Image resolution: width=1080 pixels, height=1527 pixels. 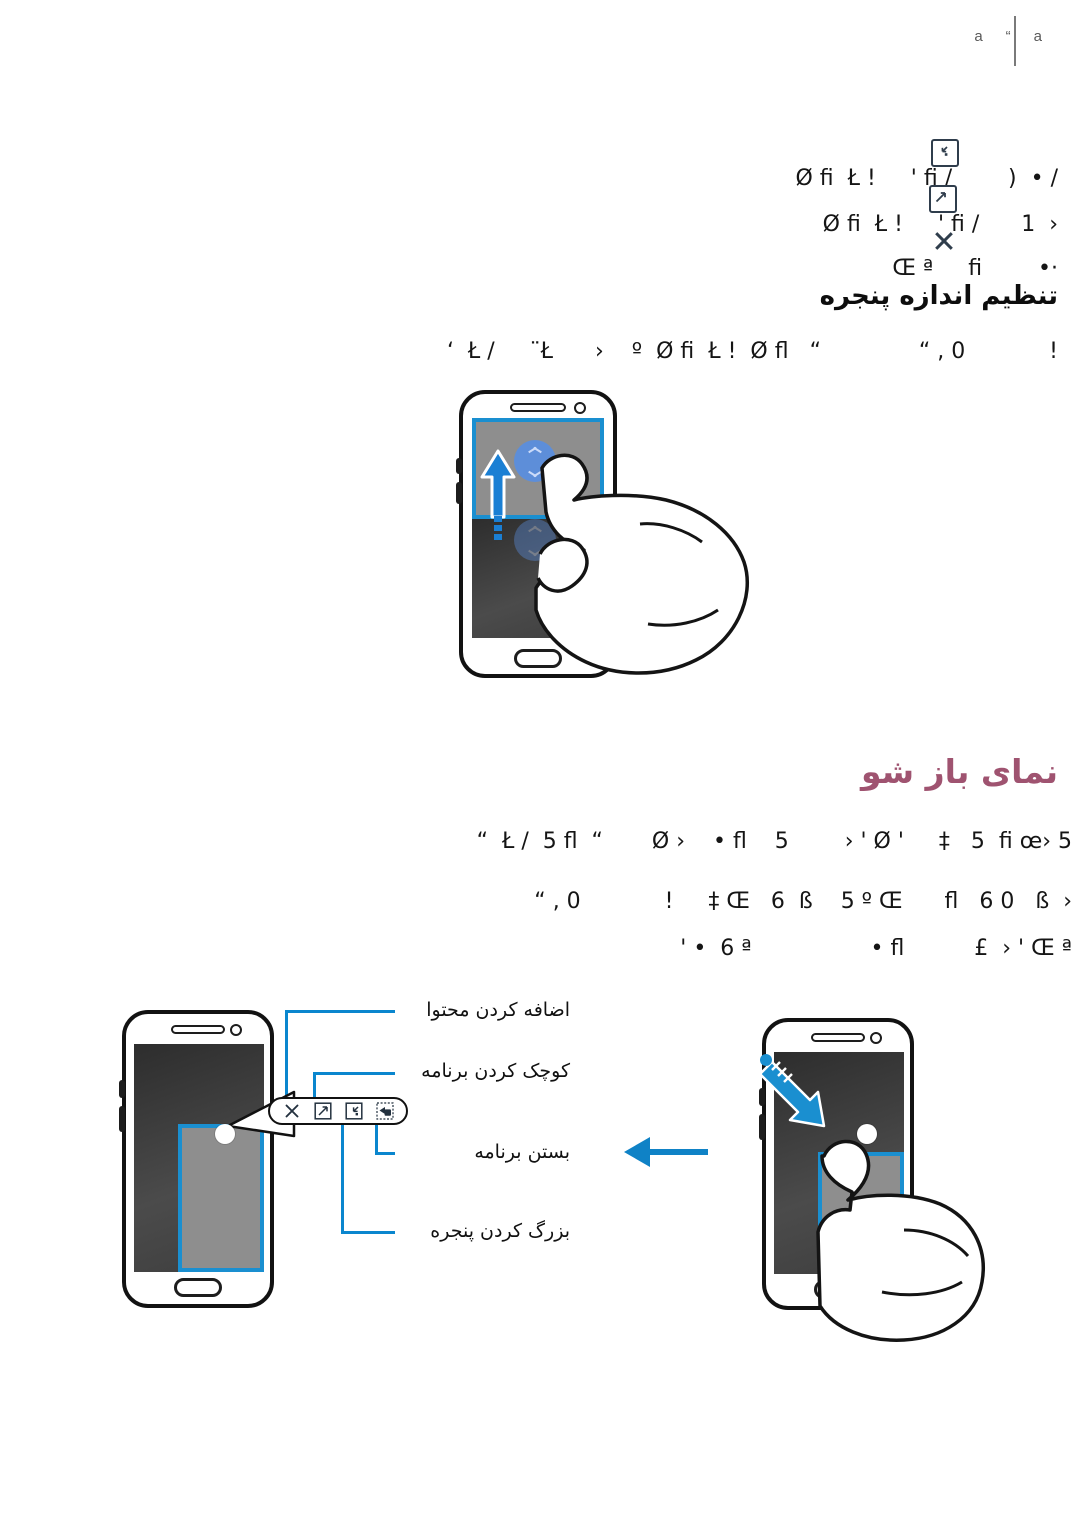 I want to click on connector-1-vertical, so click(x=286, y=1054).